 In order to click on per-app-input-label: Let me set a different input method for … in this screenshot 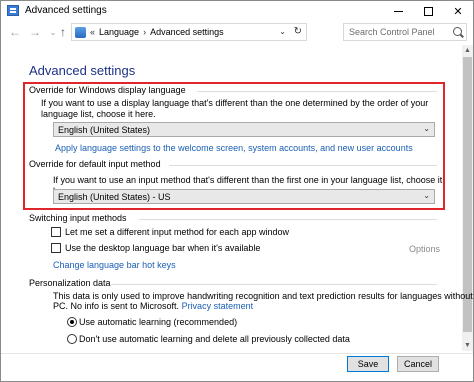, I will do `click(177, 232)`.